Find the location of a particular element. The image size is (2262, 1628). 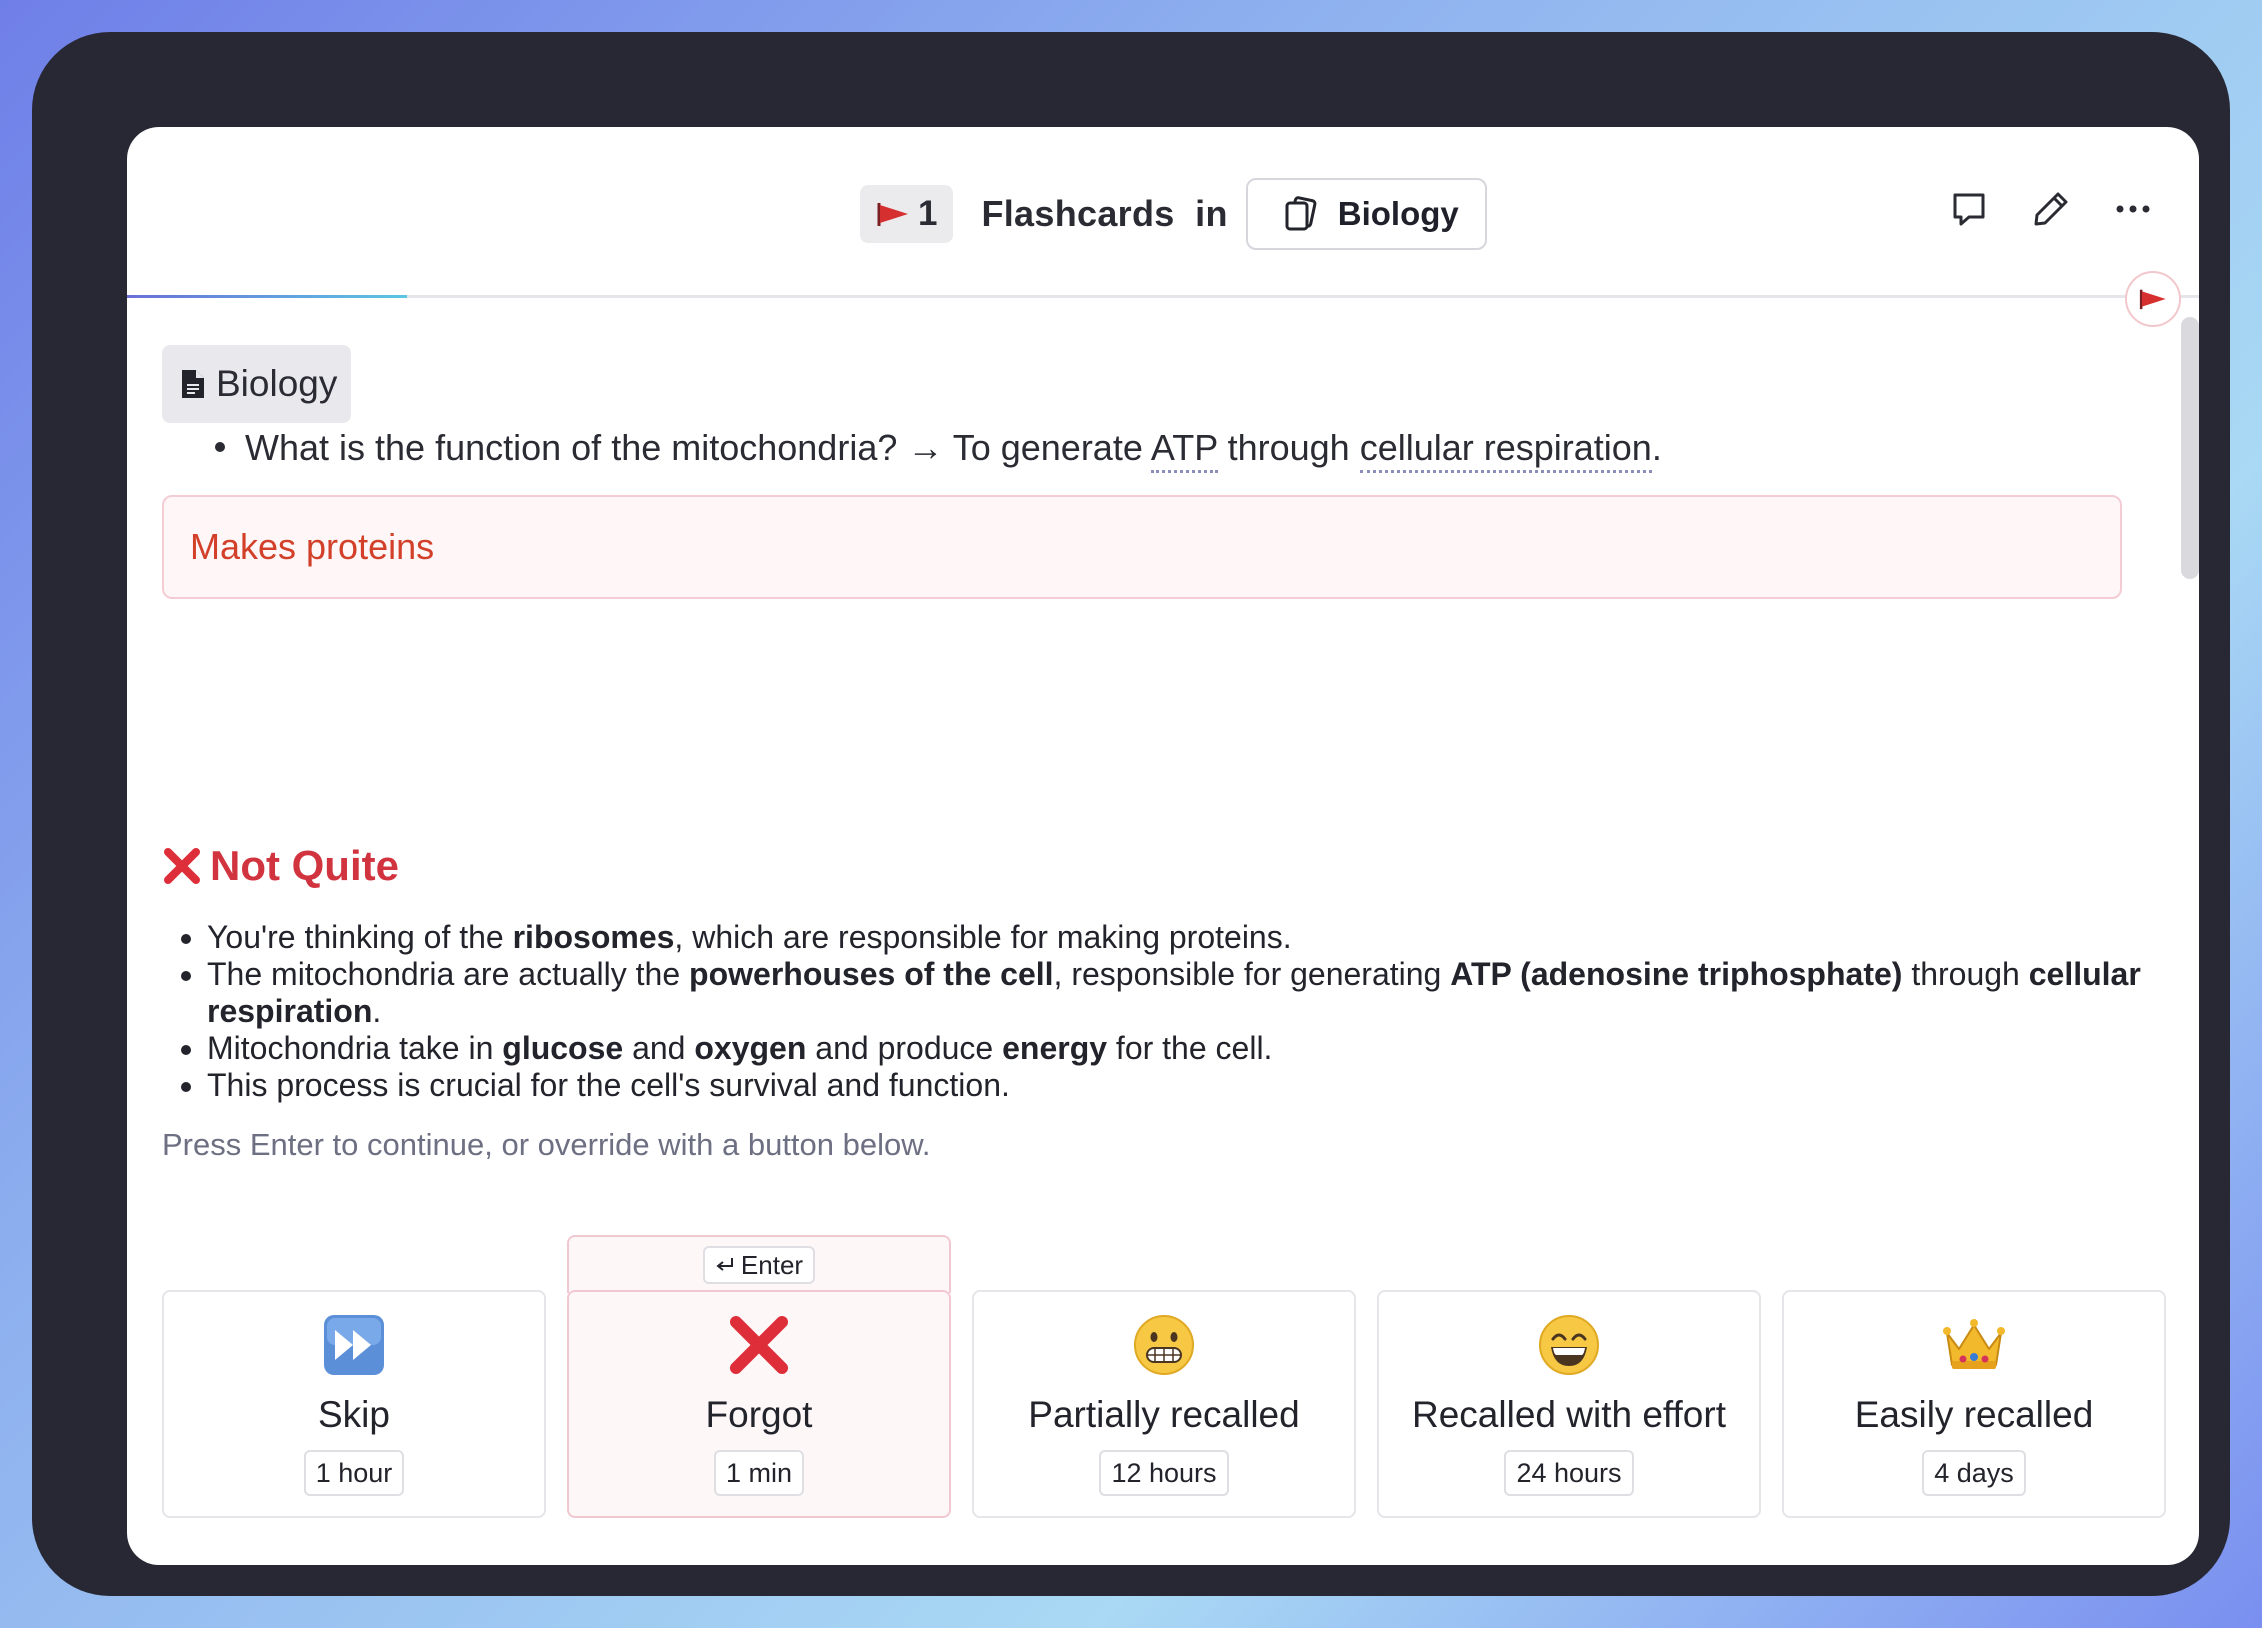

progress-fill is located at coordinates (267, 296).